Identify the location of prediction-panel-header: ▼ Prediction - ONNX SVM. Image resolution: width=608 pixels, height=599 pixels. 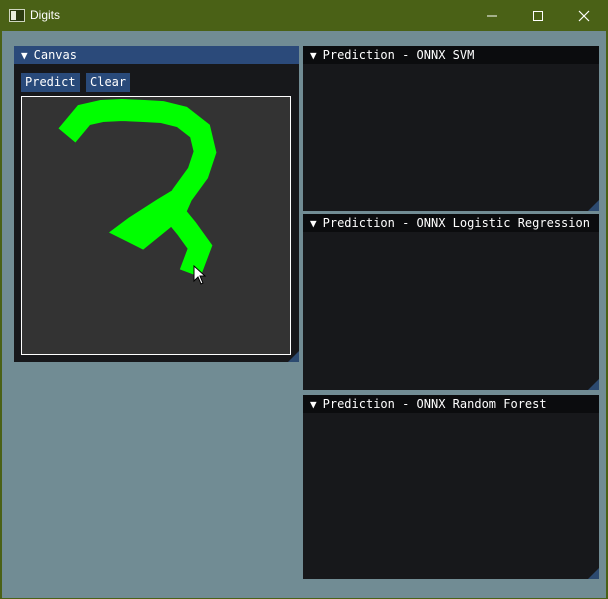
(451, 55).